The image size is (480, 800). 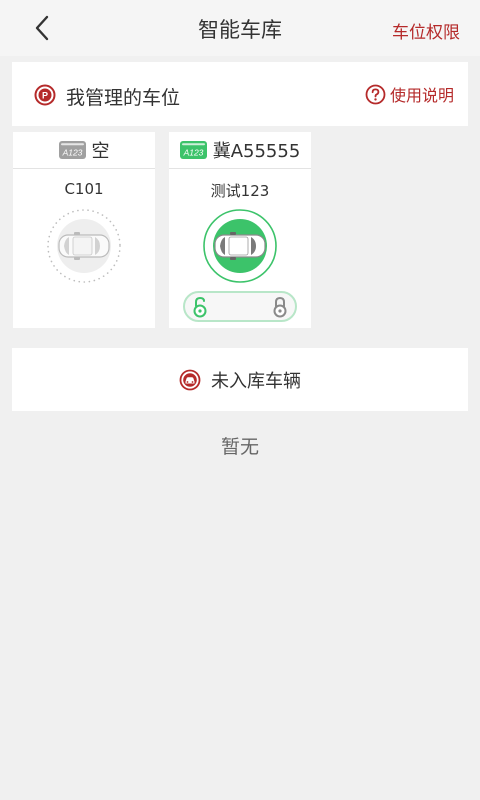 What do you see at coordinates (240, 191) in the screenshot?
I see `slot-name: 测试123` at bounding box center [240, 191].